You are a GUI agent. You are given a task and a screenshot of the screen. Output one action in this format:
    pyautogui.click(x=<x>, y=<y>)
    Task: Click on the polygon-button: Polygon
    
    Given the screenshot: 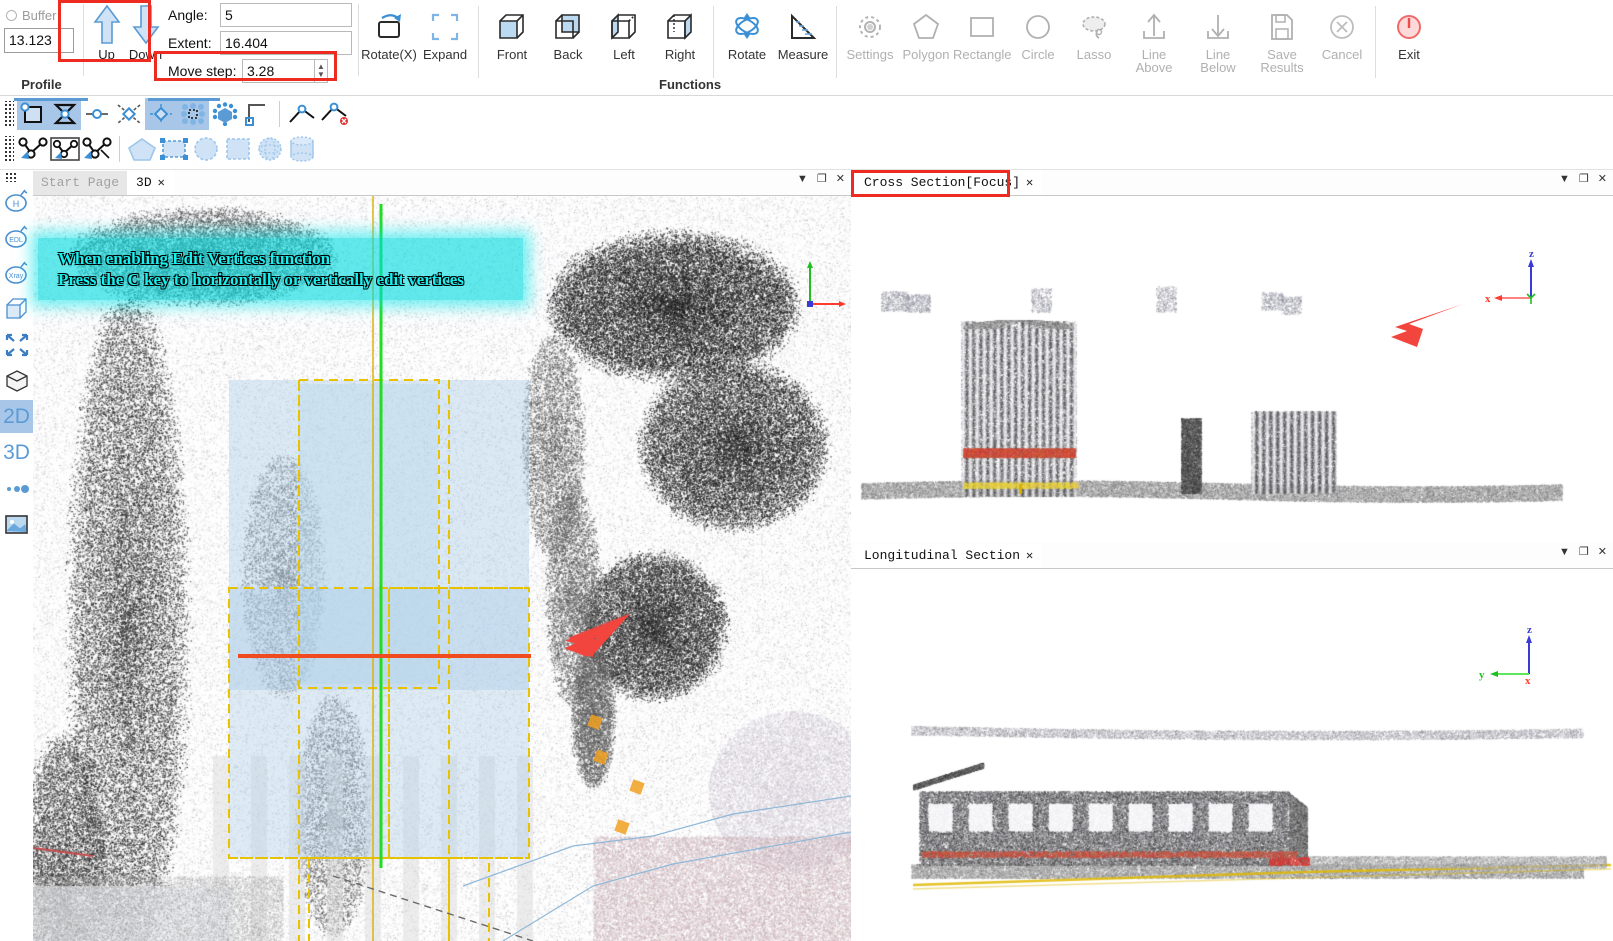 What is the action you would take?
    pyautogui.click(x=926, y=38)
    